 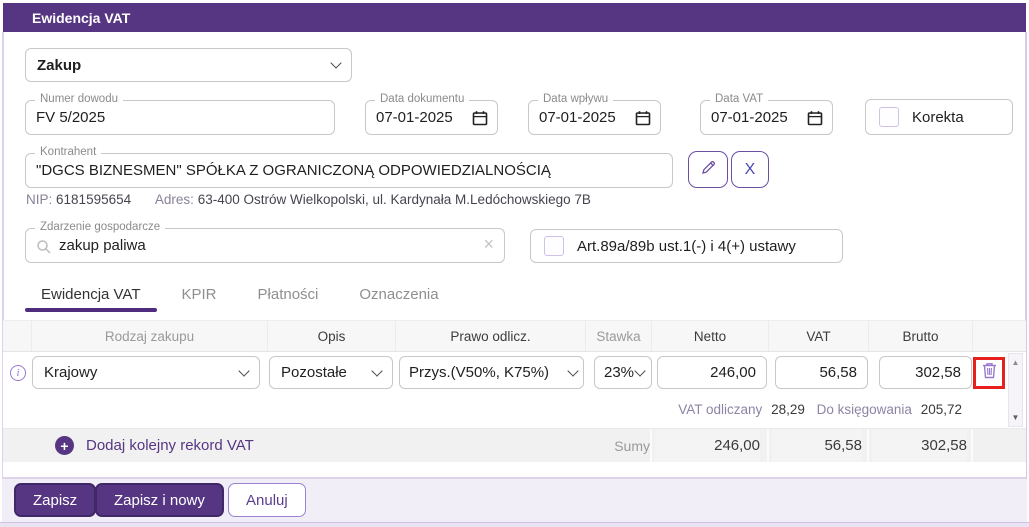 I want to click on record-type-value: Zakup, so click(x=59, y=65).